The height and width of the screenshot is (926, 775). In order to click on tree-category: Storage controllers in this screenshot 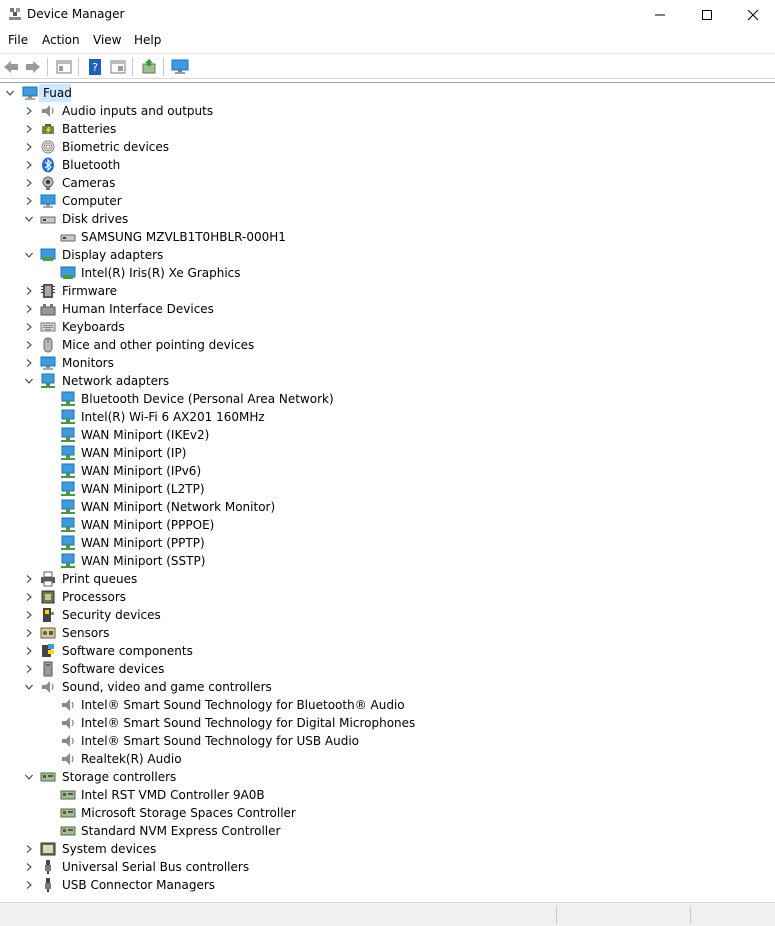, I will do `click(387, 777)`.